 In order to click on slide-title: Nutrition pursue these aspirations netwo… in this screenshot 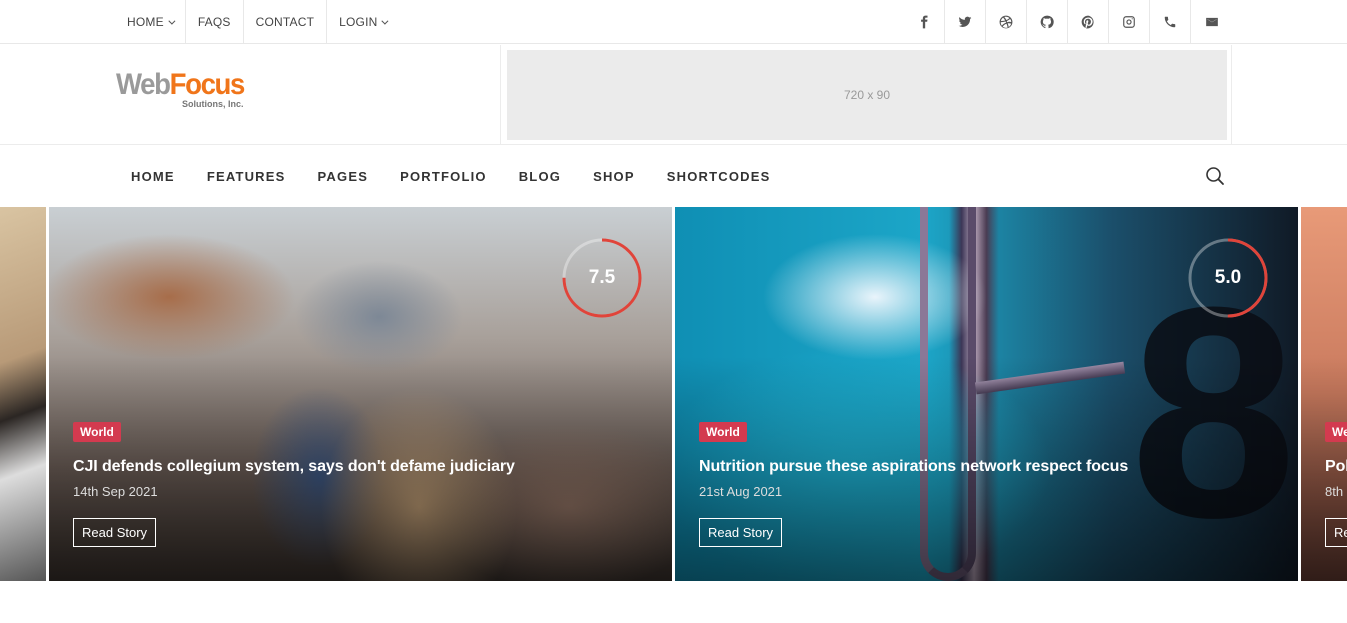, I will do `click(913, 467)`.